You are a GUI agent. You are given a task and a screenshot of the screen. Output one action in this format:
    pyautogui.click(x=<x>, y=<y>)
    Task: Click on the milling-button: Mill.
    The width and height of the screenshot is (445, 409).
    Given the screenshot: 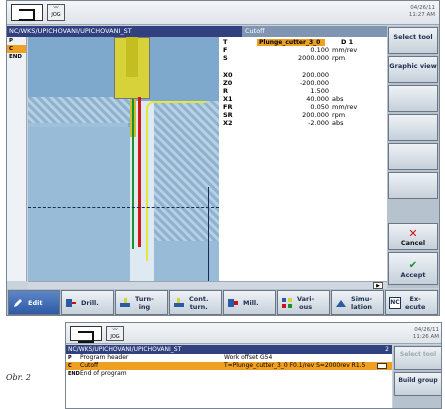 What is the action you would take?
    pyautogui.click(x=249, y=302)
    